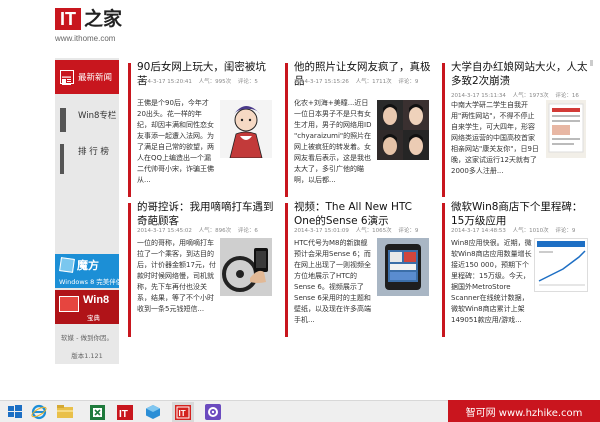  I want to click on promo-mofang: 魔方 Windows 8 完美伴侣, so click(89, 271).